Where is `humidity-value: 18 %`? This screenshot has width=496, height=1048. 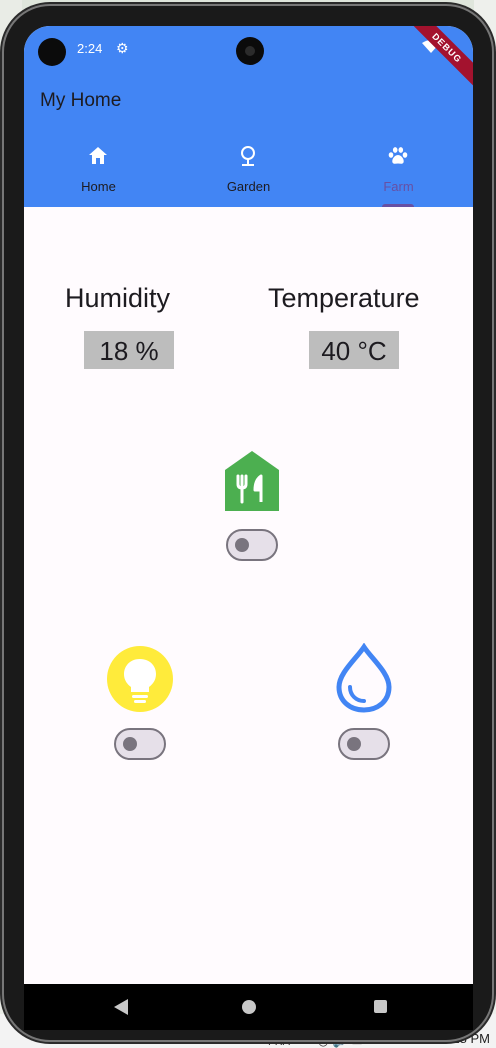 humidity-value: 18 % is located at coordinates (129, 350).